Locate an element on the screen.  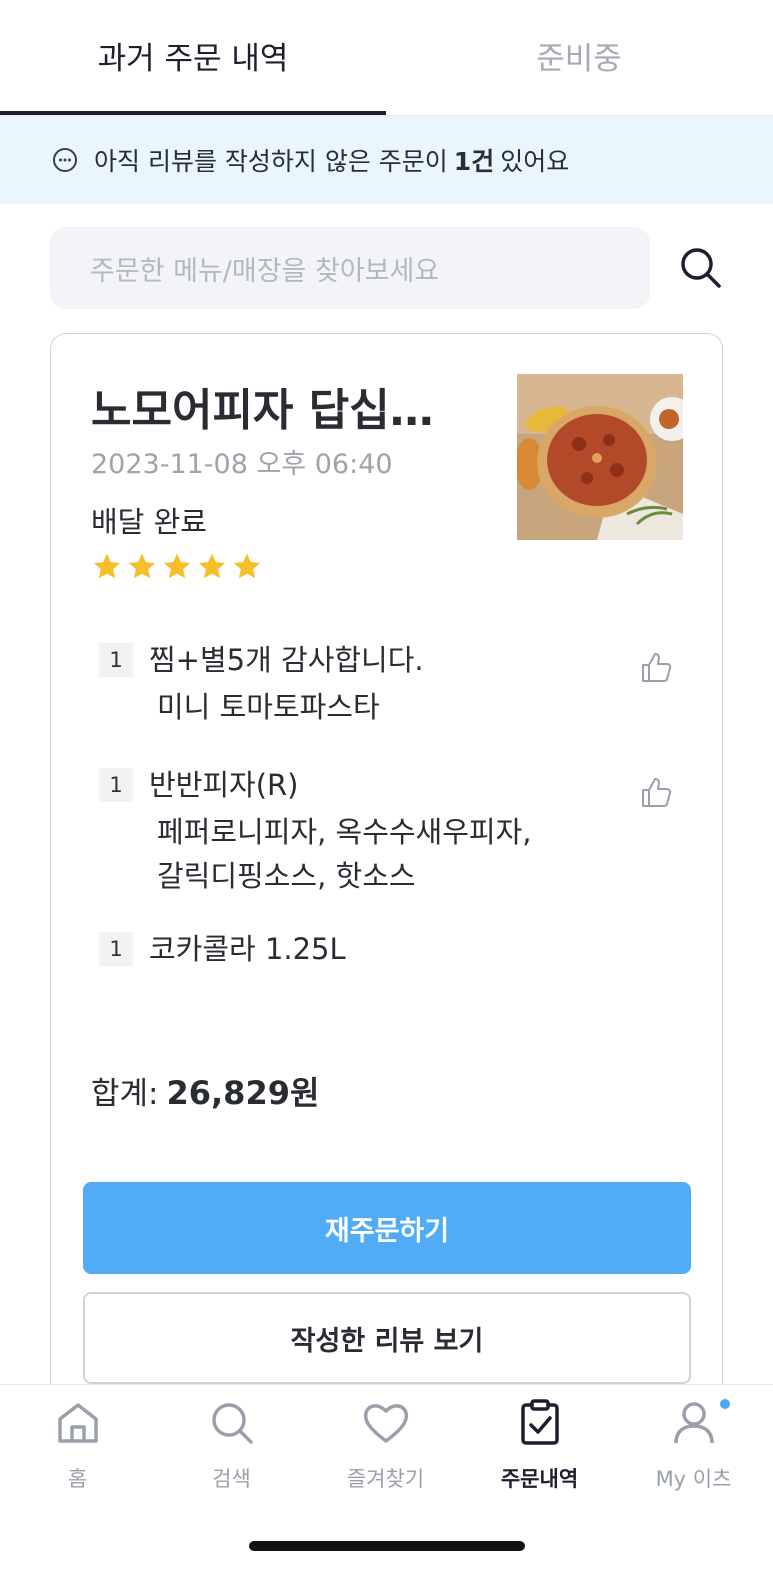
total-label: 합계: is located at coordinates (125, 1094).